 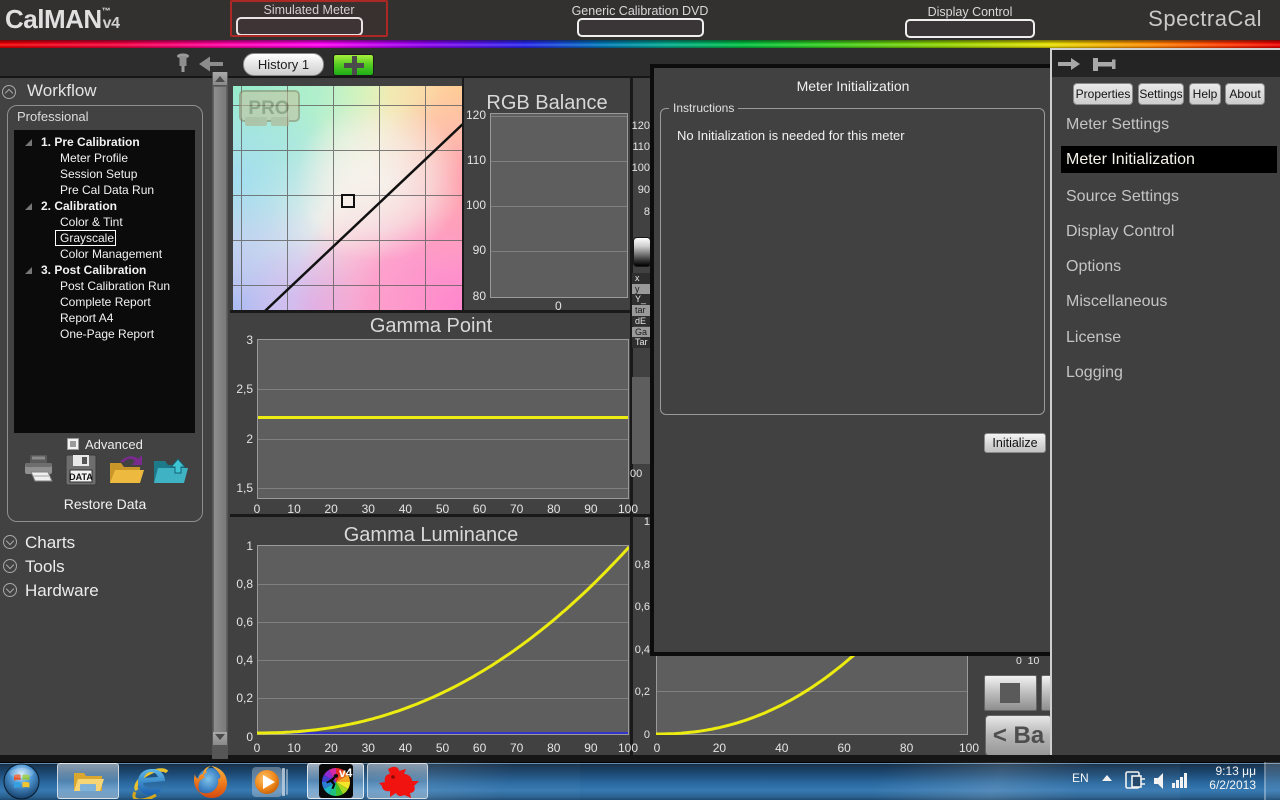 What do you see at coordinates (81, 477) in the screenshot?
I see `svg-text: DATA` at bounding box center [81, 477].